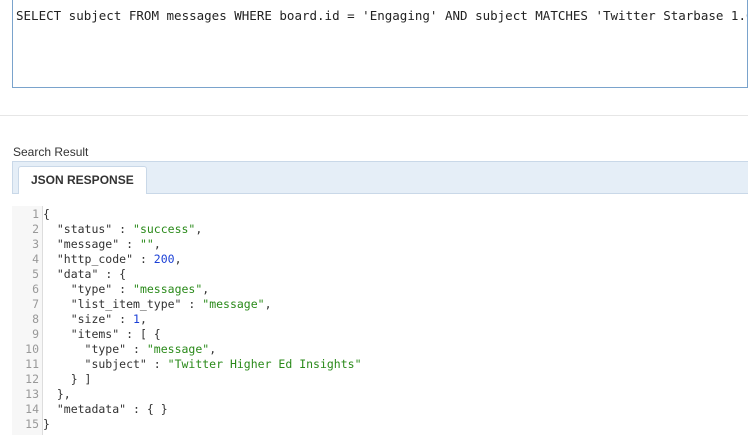 The height and width of the screenshot is (435, 748). Describe the element at coordinates (264, 364) in the screenshot. I see `code-token: "Twitter Higher Ed Insights"` at that location.